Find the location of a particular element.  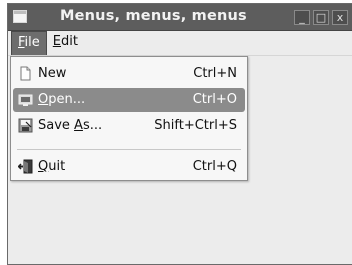

title-bar: Menus, menus, menus _ □ x is located at coordinates (180, 17).